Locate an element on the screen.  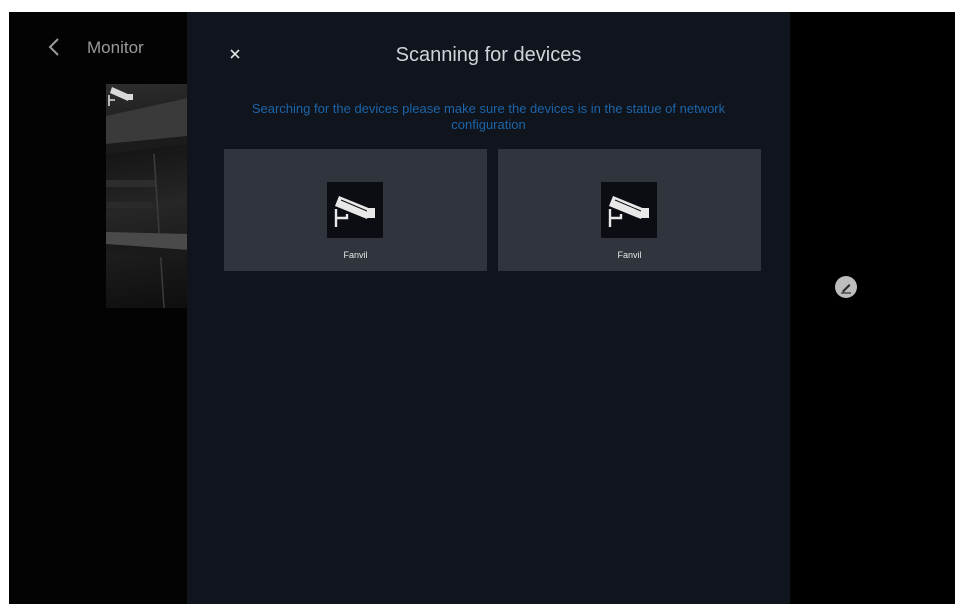
edit-pencil-icon is located at coordinates (846, 287).